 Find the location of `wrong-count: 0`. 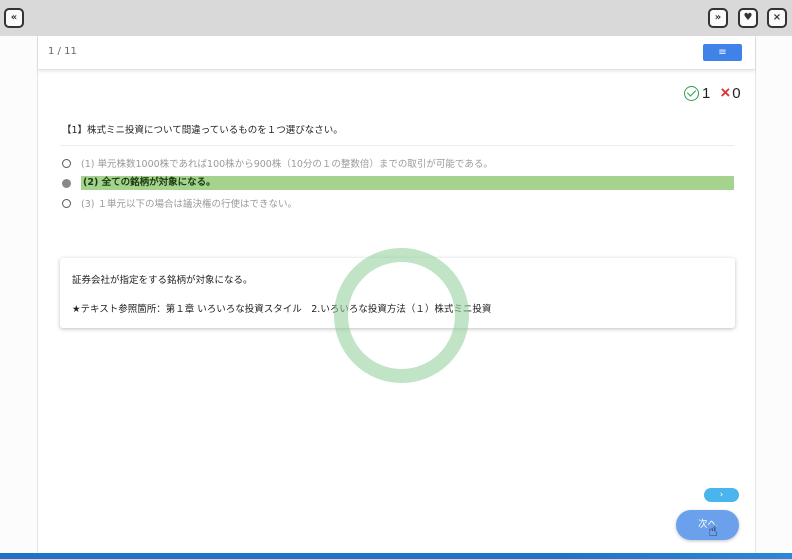

wrong-count: 0 is located at coordinates (736, 93).